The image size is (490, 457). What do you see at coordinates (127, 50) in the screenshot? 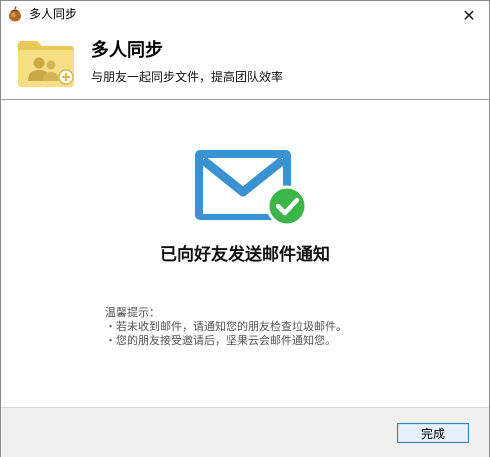
I see `header-title: 多人同步` at bounding box center [127, 50].